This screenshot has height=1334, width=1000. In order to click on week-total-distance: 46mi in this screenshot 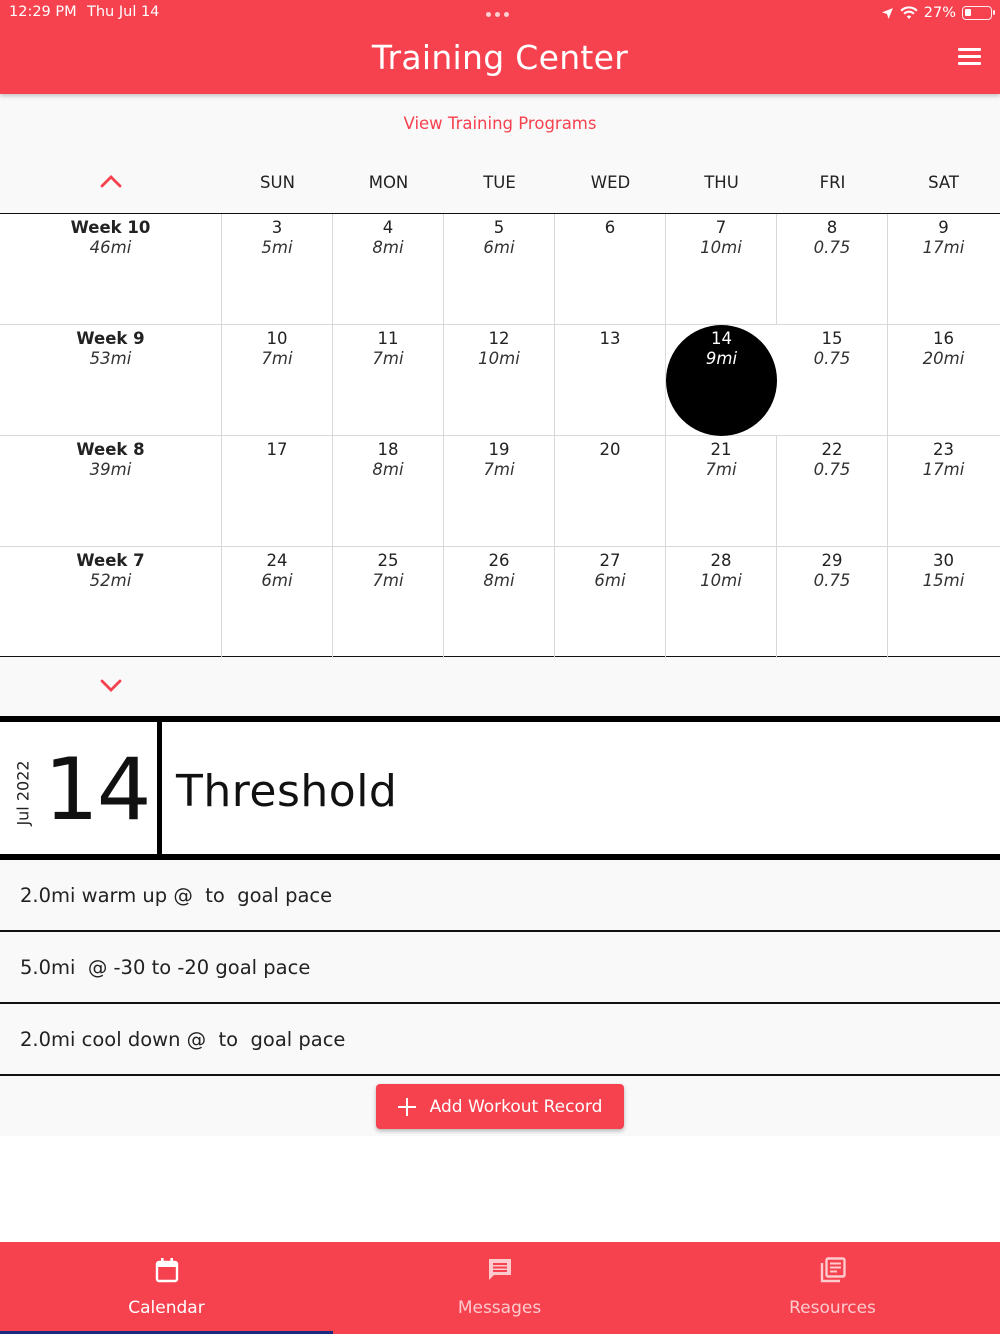, I will do `click(110, 247)`.